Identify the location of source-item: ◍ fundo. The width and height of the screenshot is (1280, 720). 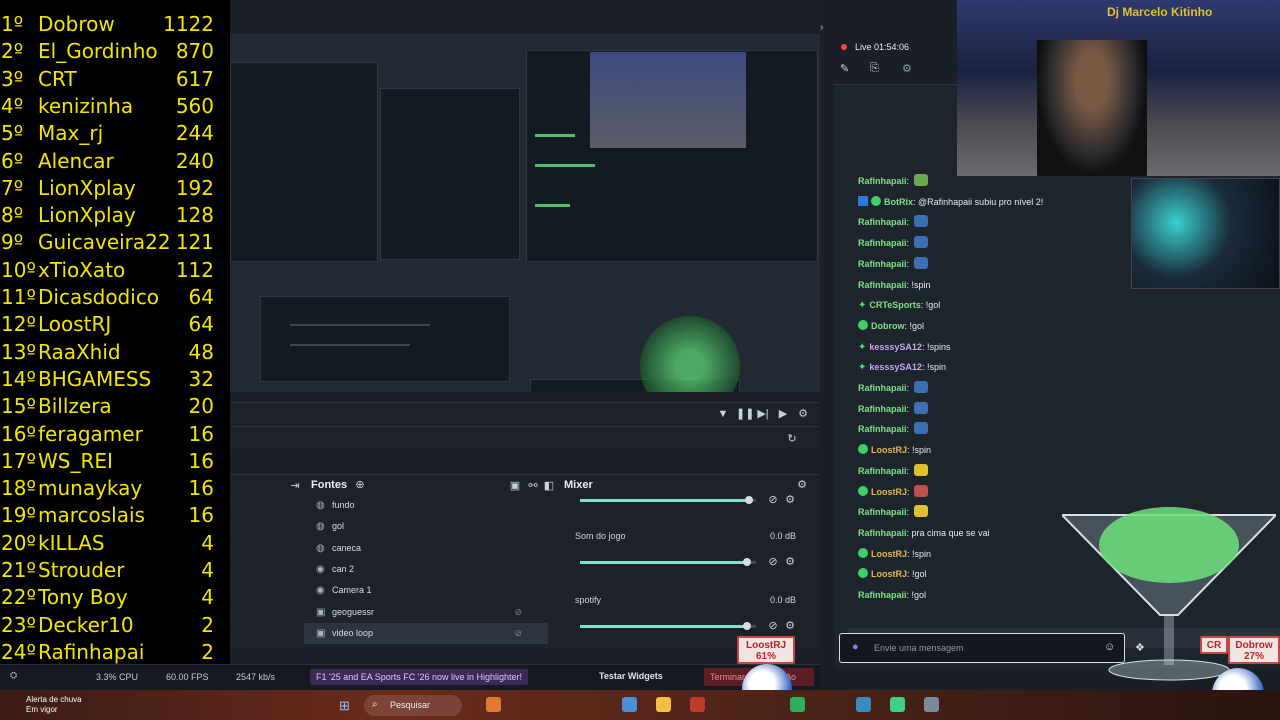
(426, 505).